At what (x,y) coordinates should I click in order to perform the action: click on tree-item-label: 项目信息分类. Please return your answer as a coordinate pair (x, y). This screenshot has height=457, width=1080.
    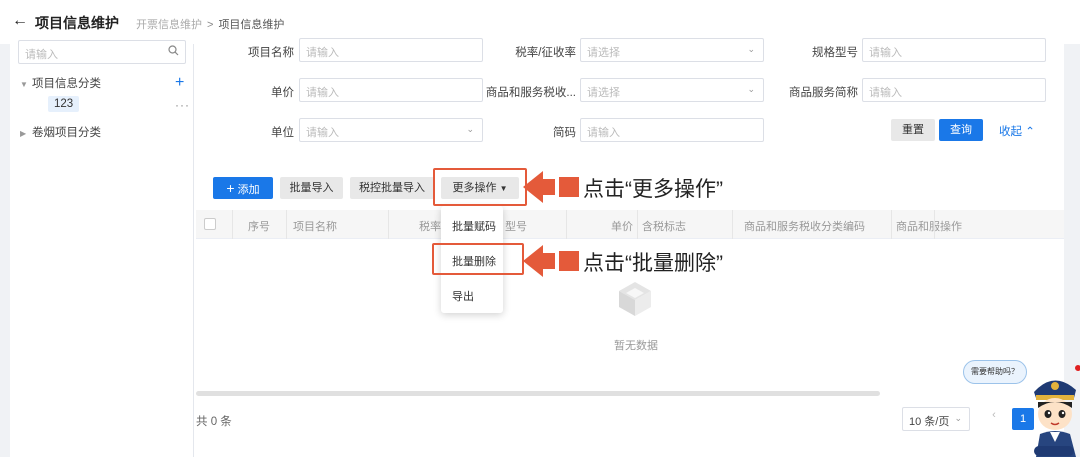
    Looking at the image, I should click on (66, 84).